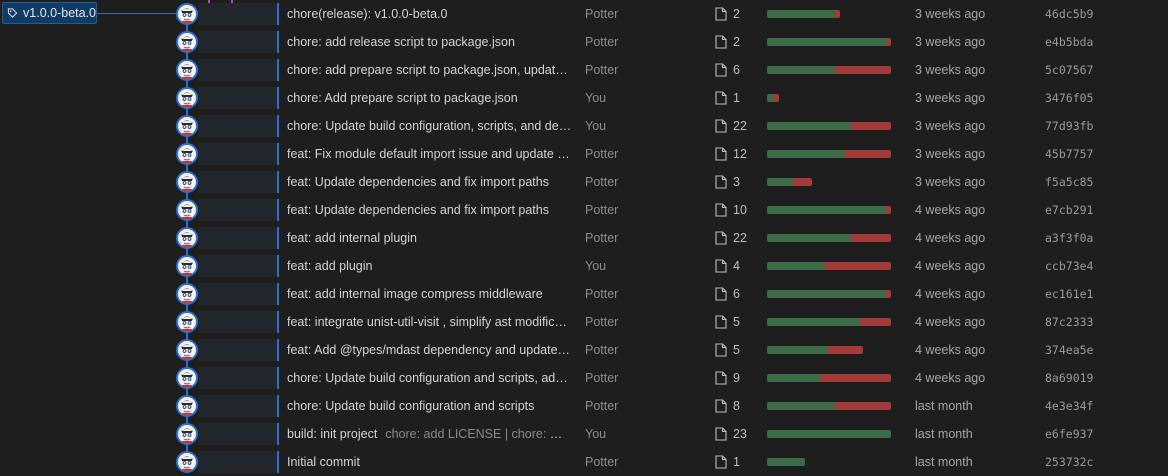 The width and height of the screenshot is (1168, 476). Describe the element at coordinates (736, 378) in the screenshot. I see `files-changed-count: 9` at that location.